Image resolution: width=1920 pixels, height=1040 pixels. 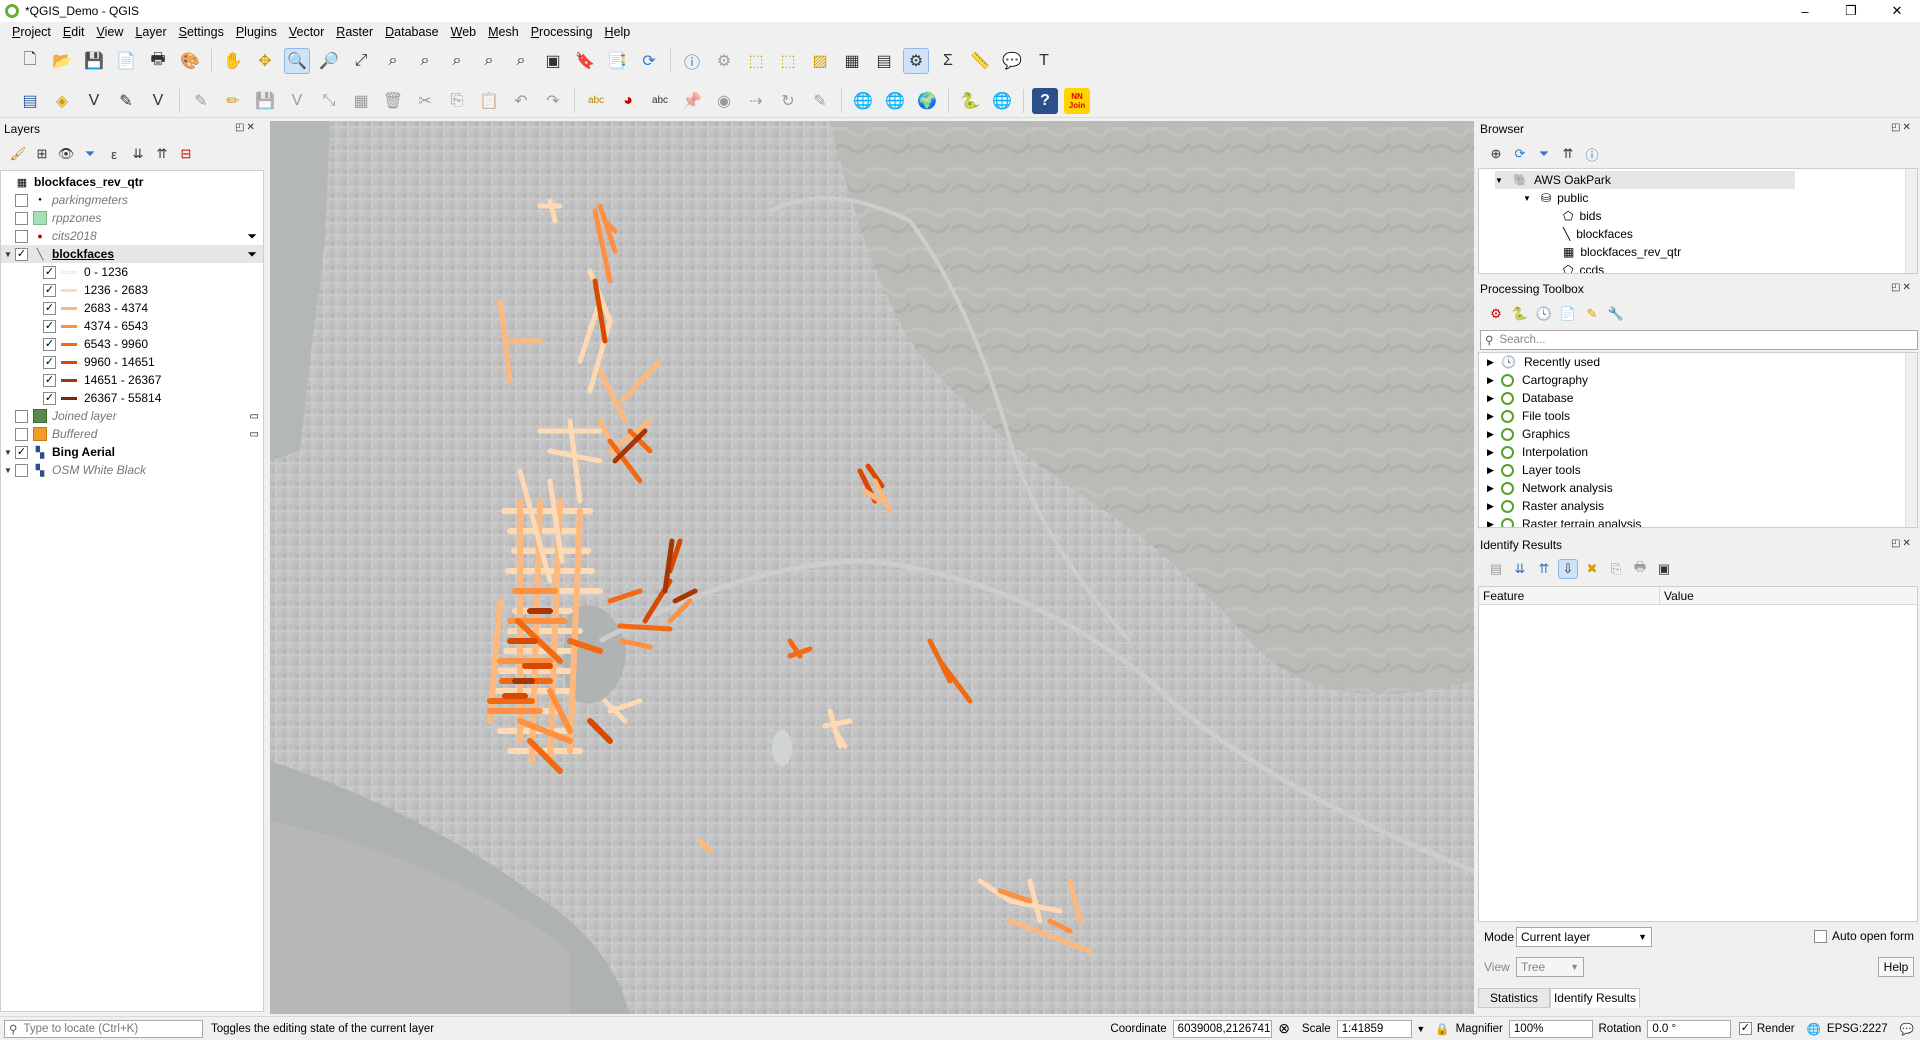 What do you see at coordinates (970, 101) in the screenshot?
I see `python-console-icon: 🐍` at bounding box center [970, 101].